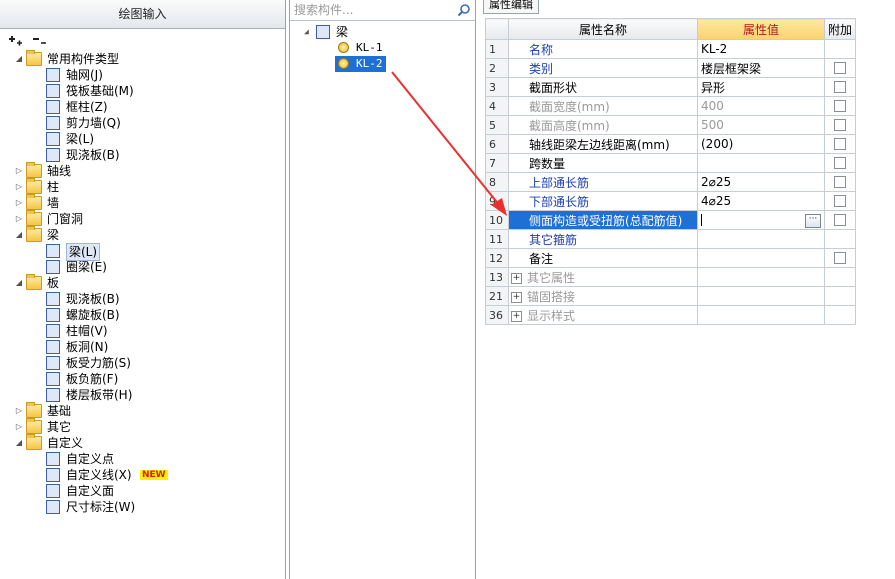 Image resolution: width=895 pixels, height=579 pixels. Describe the element at coordinates (603, 277) in the screenshot. I see `property-group-cell: + 其它属性` at that location.